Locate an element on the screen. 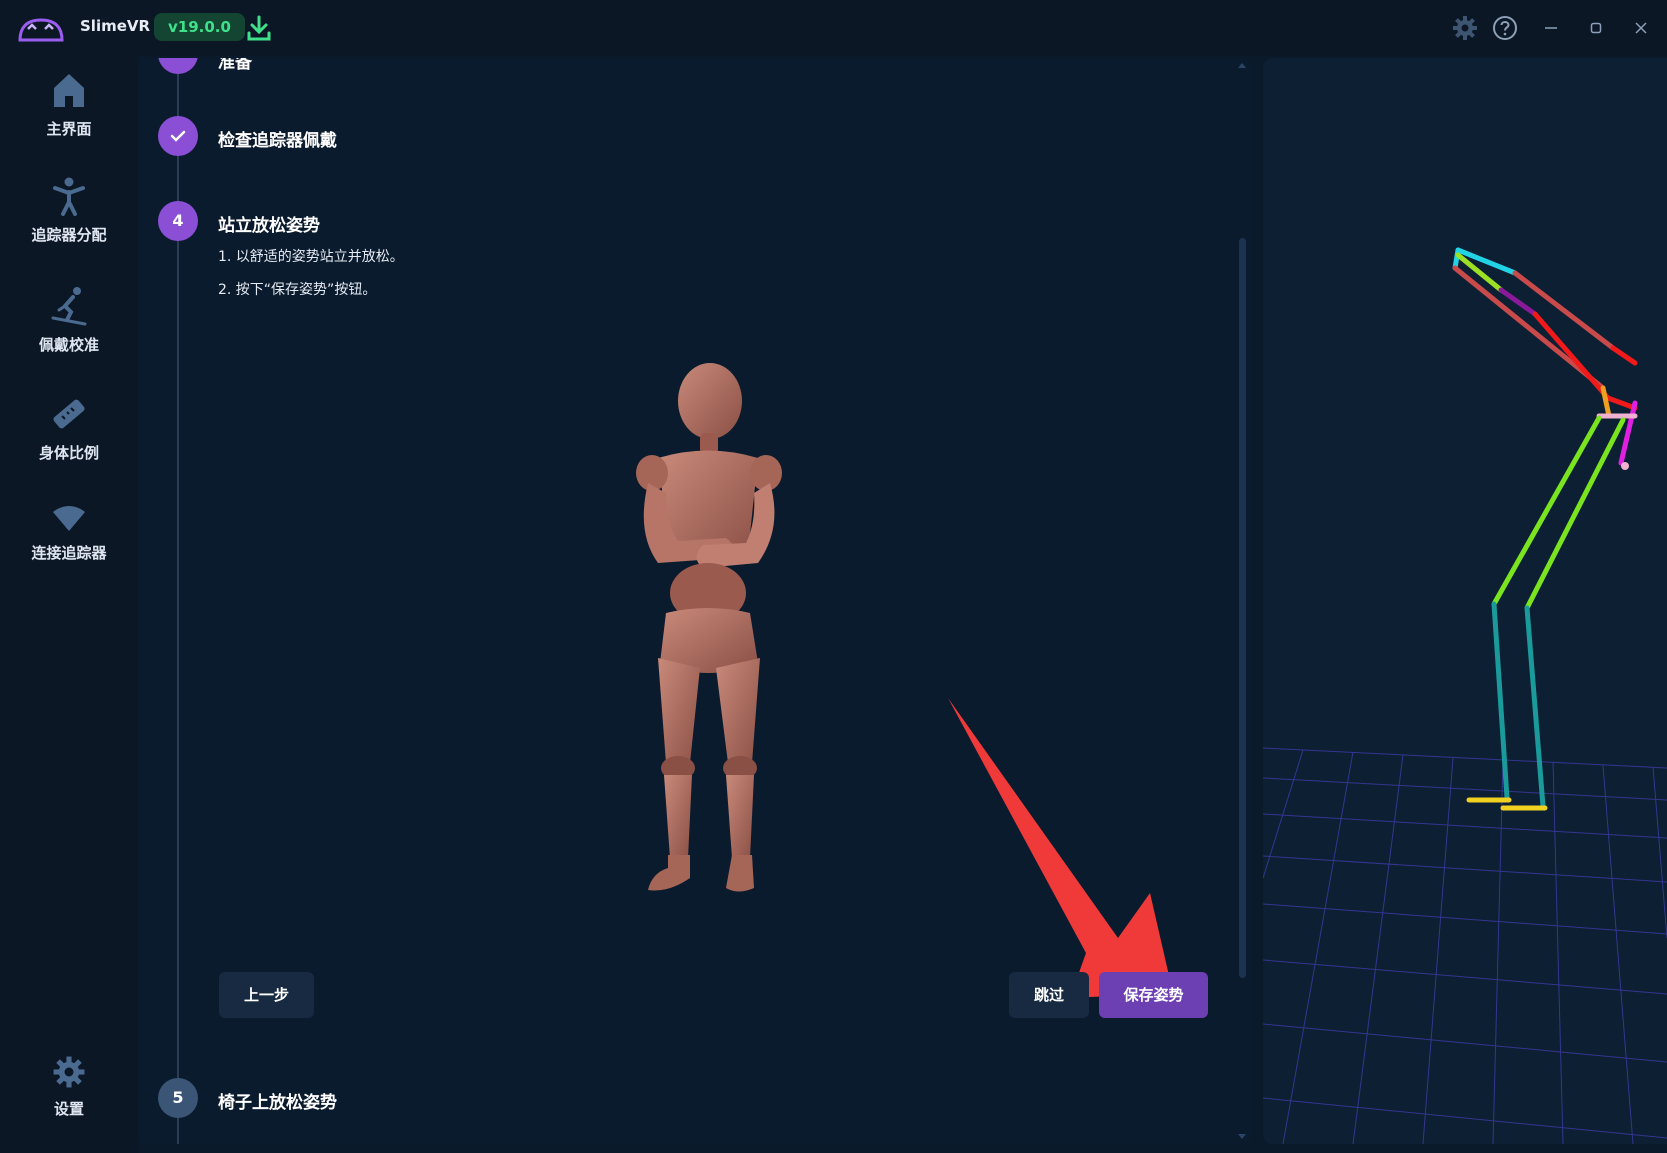 The image size is (1667, 1153). scrollbar-thumb is located at coordinates (1242, 608).